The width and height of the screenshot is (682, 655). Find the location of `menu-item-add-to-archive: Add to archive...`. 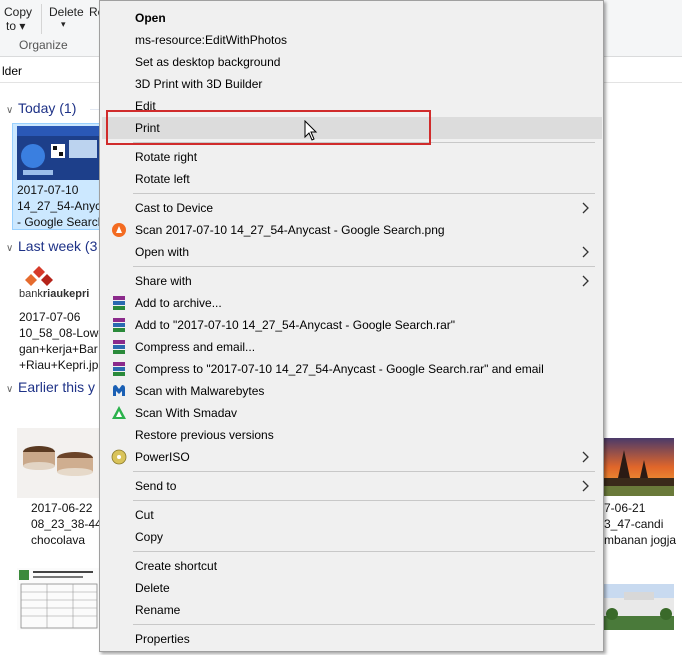

menu-item-add-to-archive: Add to archive... is located at coordinates (352, 303).